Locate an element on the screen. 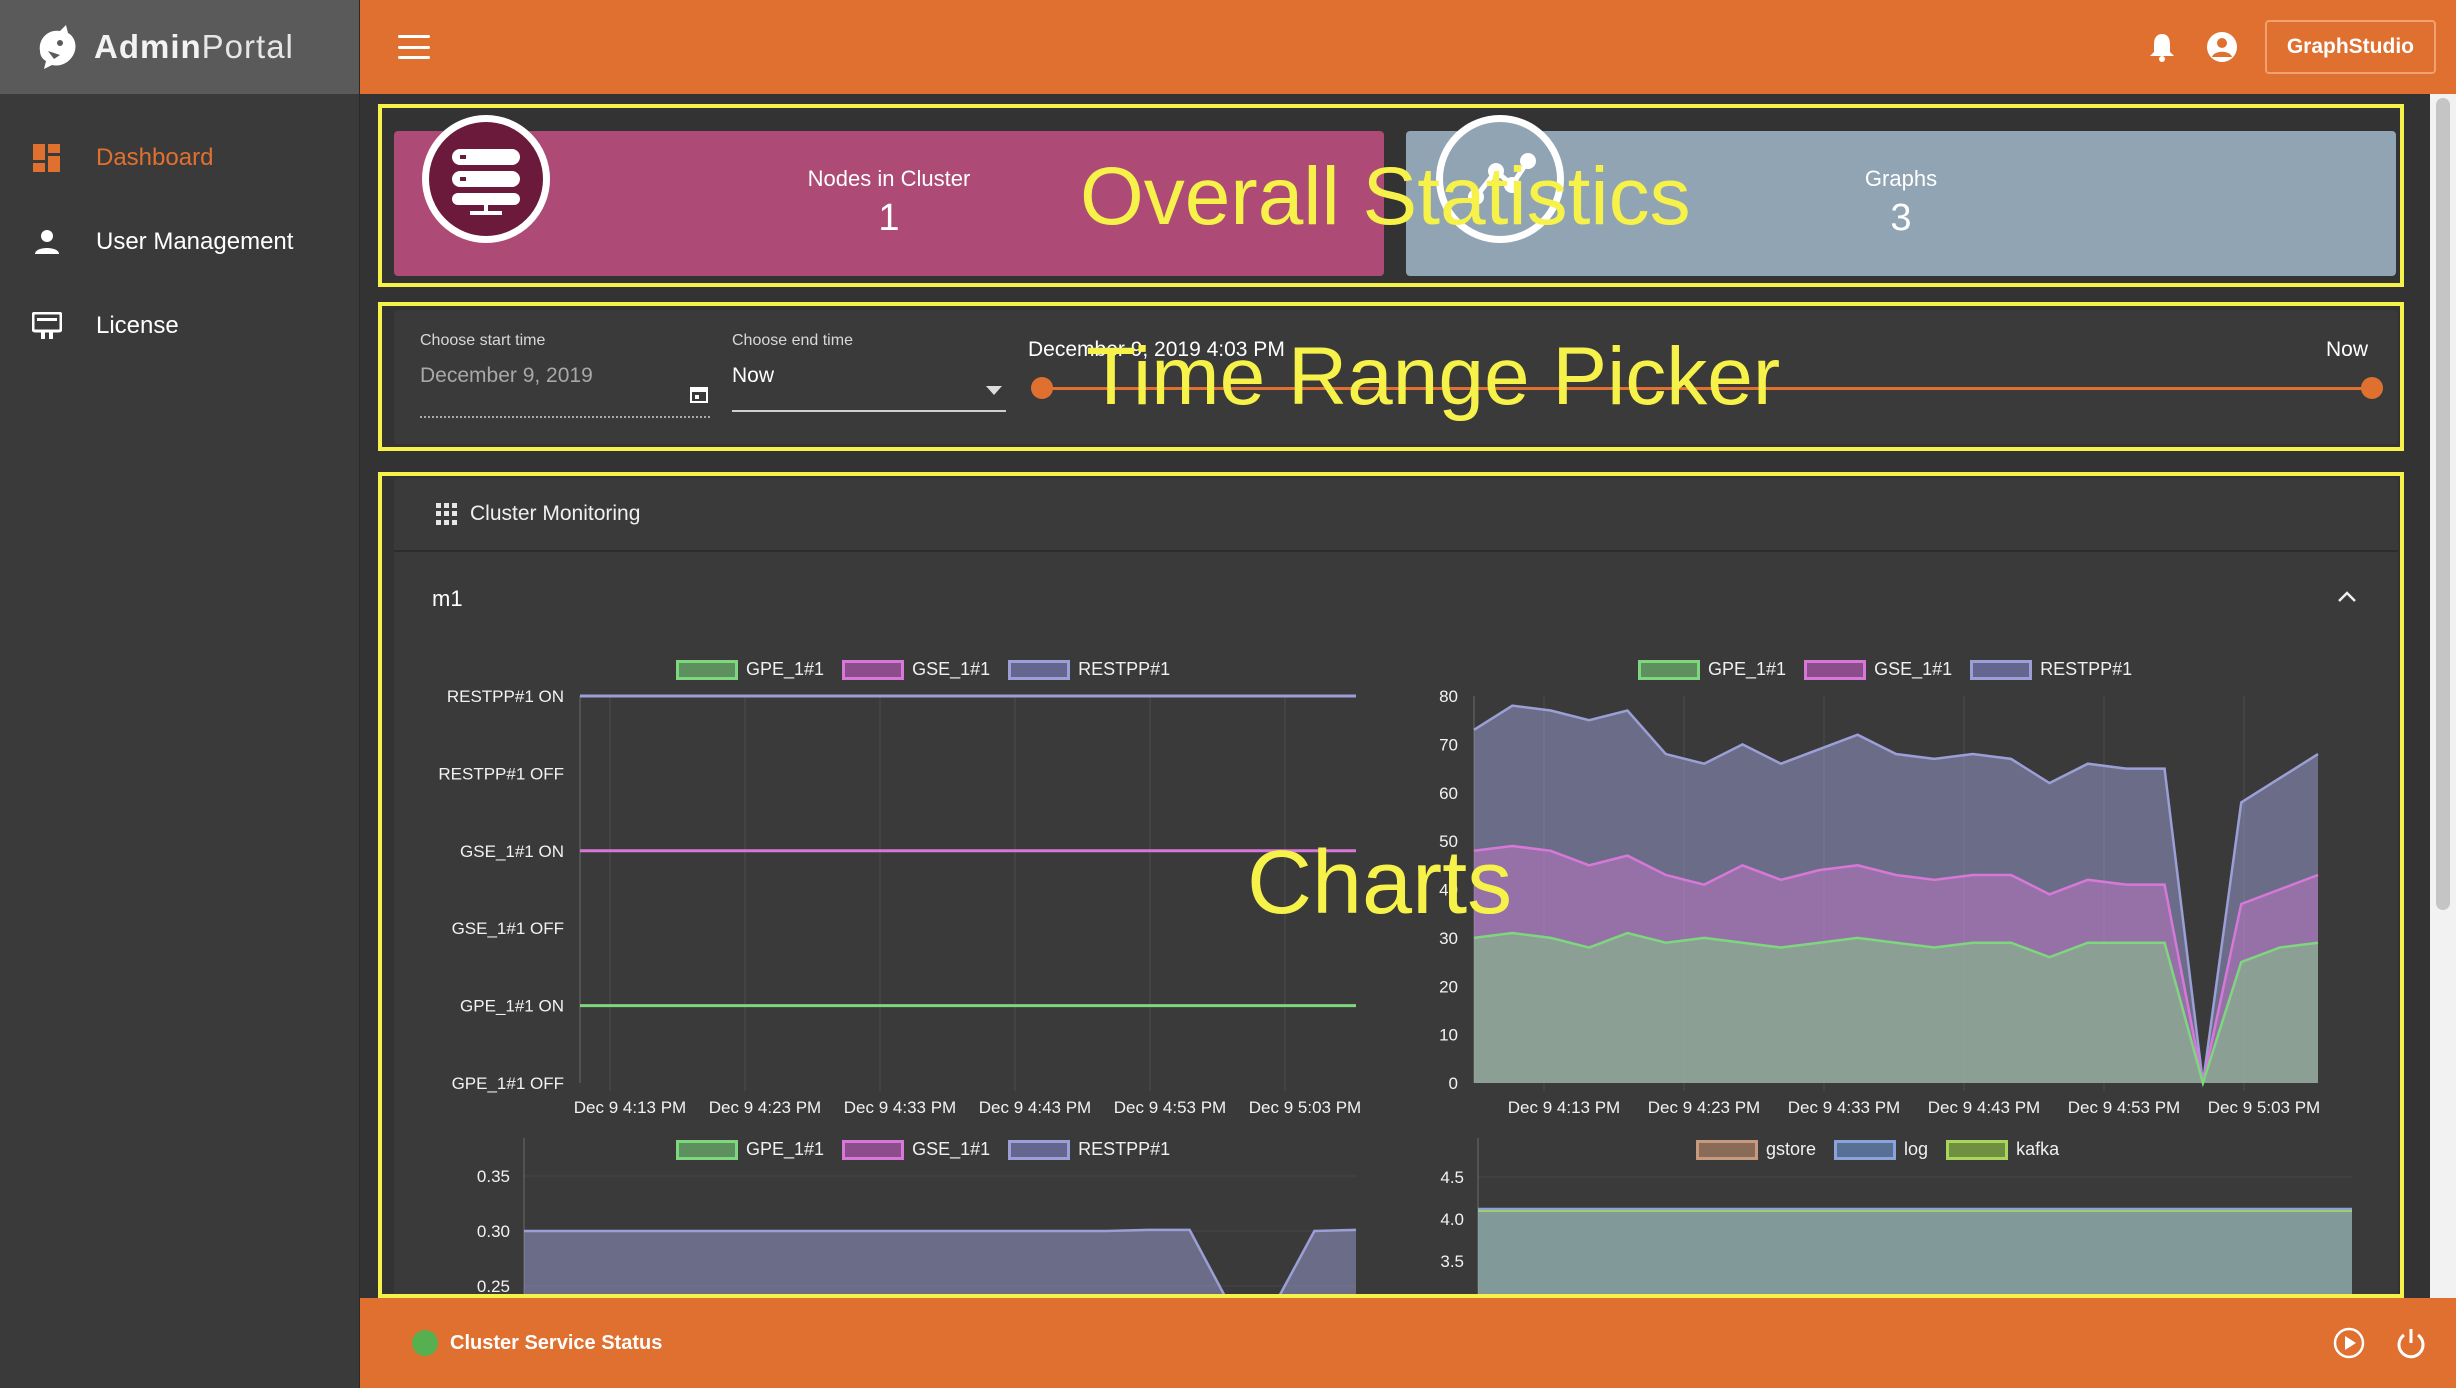 This screenshot has height=1388, width=2456. graphstudio-button: GraphStudio is located at coordinates (2350, 47).